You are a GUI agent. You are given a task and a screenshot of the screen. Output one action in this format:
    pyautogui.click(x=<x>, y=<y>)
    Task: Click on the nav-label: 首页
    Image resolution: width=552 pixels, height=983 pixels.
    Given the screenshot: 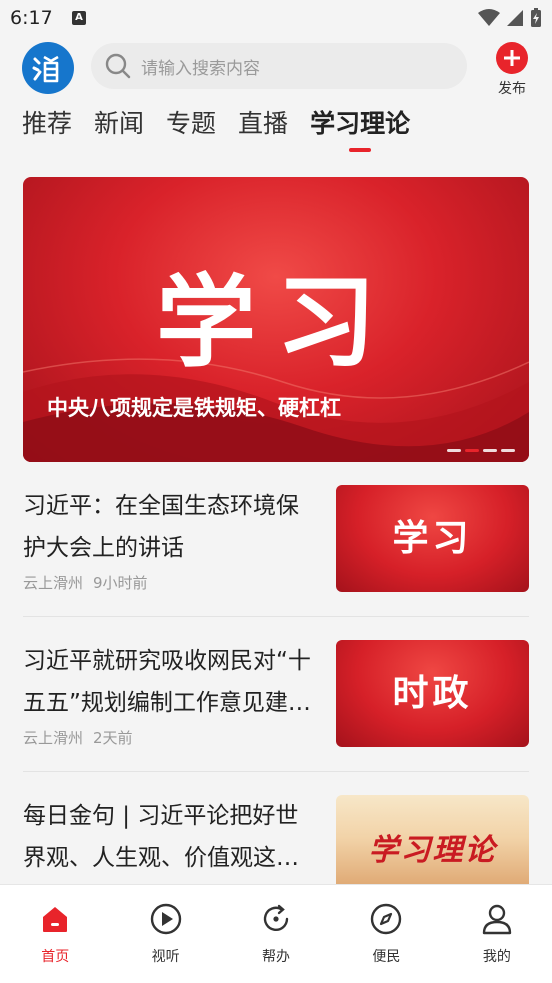 What is the action you would take?
    pyautogui.click(x=55, y=957)
    